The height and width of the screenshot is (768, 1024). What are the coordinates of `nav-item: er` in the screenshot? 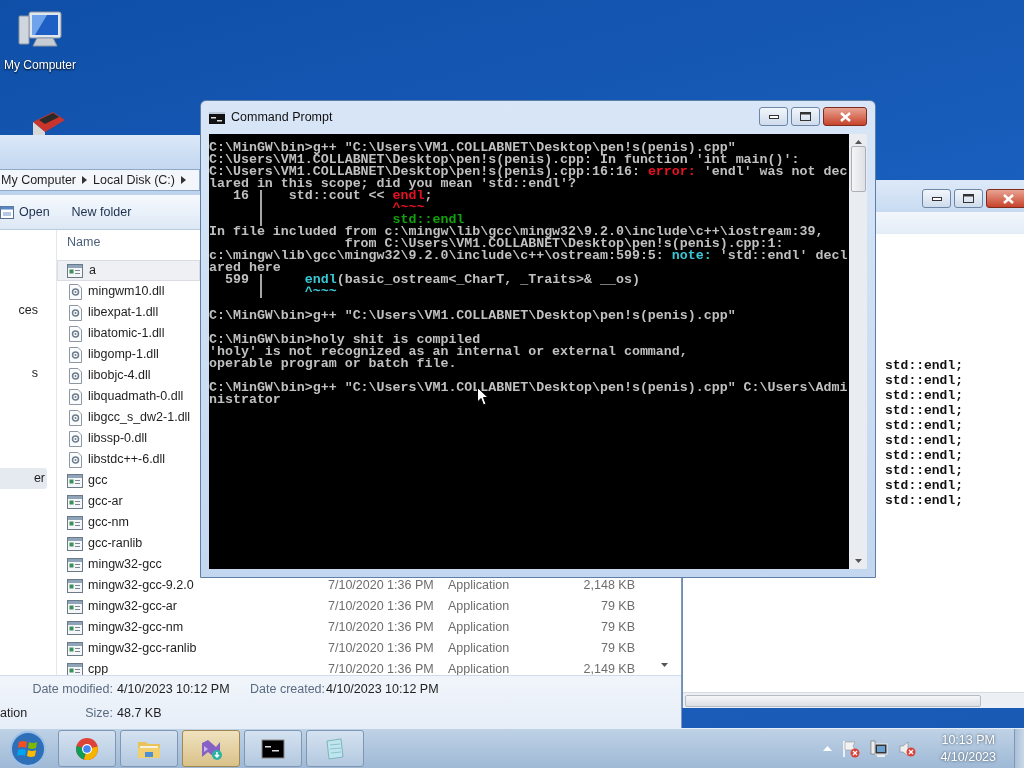 It's located at (23, 478).